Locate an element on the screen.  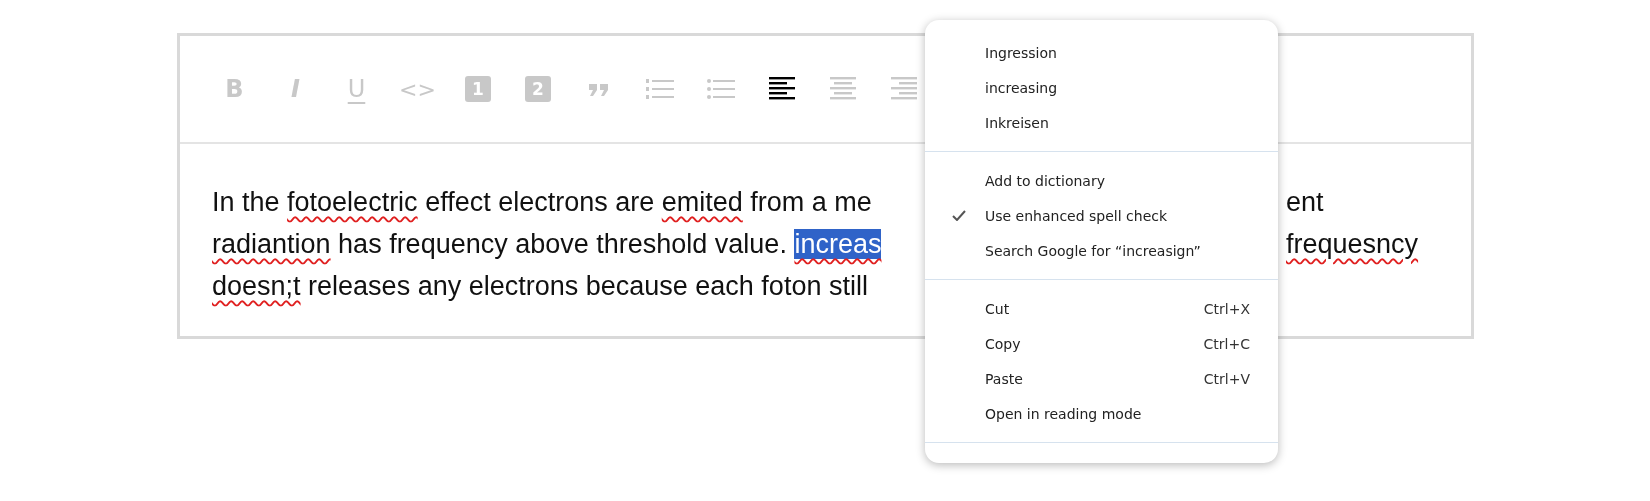
selected-text: increas is located at coordinates (838, 243).